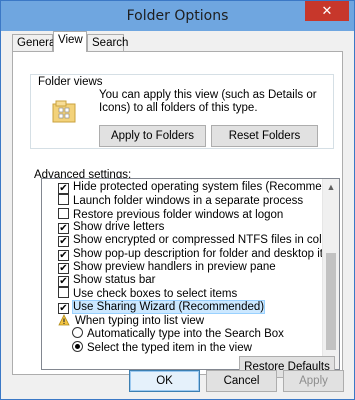 The image size is (355, 400). What do you see at coordinates (107, 43) in the screenshot?
I see `tab-search: Search` at bounding box center [107, 43].